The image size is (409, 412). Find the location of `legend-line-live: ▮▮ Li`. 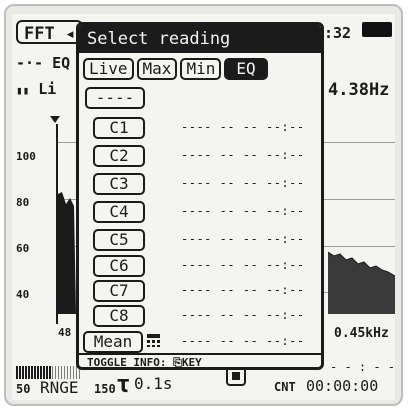

legend-line-live: ▮▮ Li is located at coordinates (36, 89).